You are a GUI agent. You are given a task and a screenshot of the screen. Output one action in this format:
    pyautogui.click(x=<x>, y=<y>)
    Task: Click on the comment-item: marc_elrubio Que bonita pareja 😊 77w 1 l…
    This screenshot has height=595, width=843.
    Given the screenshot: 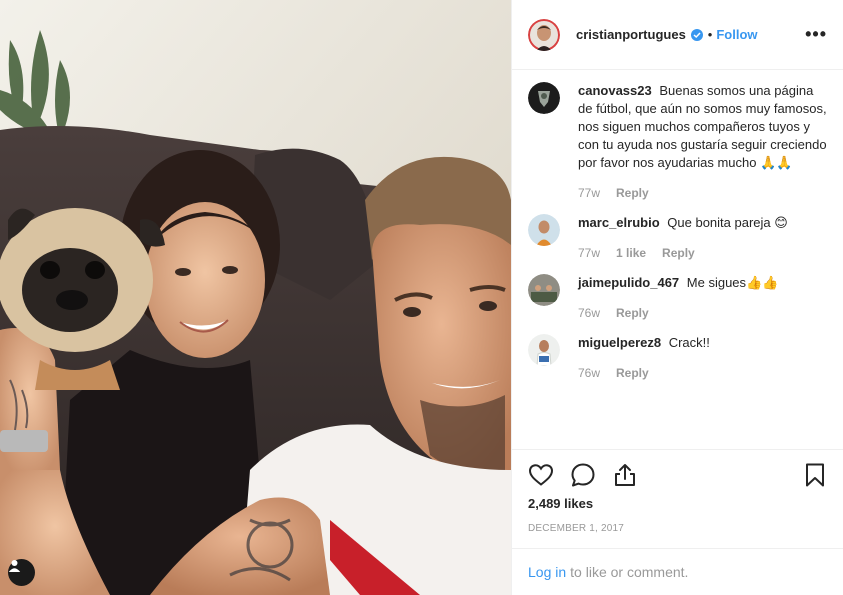 What is the action you would take?
    pyautogui.click(x=677, y=237)
    